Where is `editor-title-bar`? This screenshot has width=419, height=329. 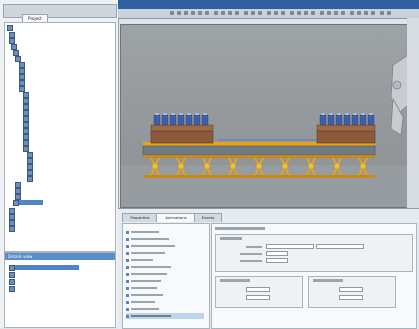 editor-title-bar is located at coordinates (268, 4).